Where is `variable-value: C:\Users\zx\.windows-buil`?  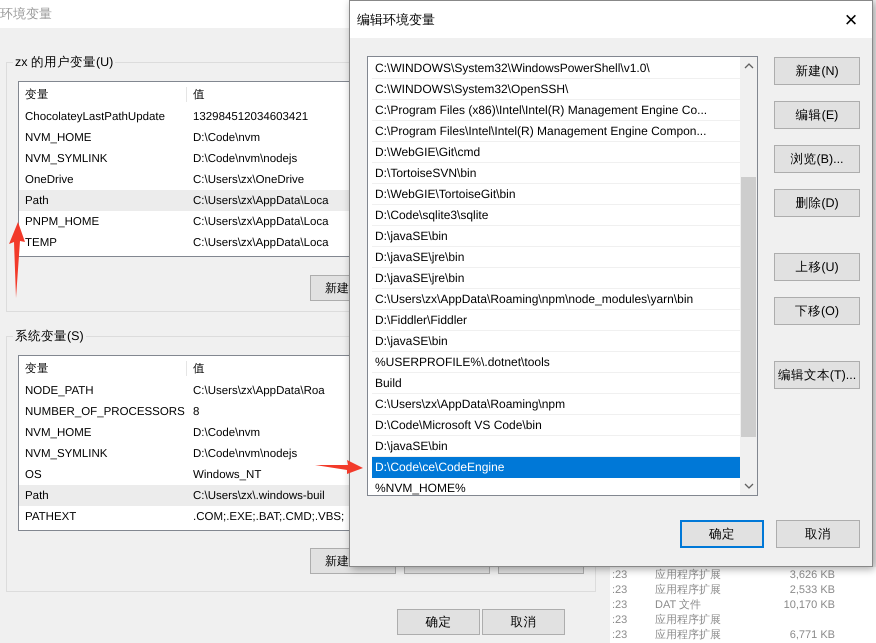
variable-value: C:\Users\zx\.windows-buil is located at coordinates (258, 496).